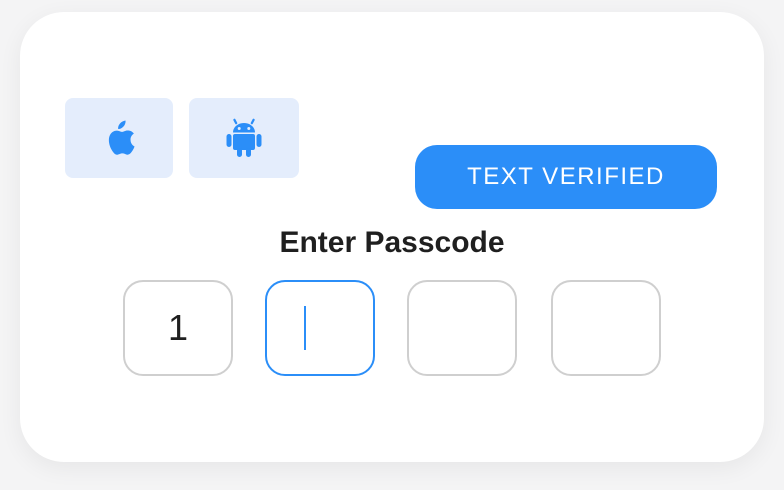  I want to click on android-icon, so click(244, 138).